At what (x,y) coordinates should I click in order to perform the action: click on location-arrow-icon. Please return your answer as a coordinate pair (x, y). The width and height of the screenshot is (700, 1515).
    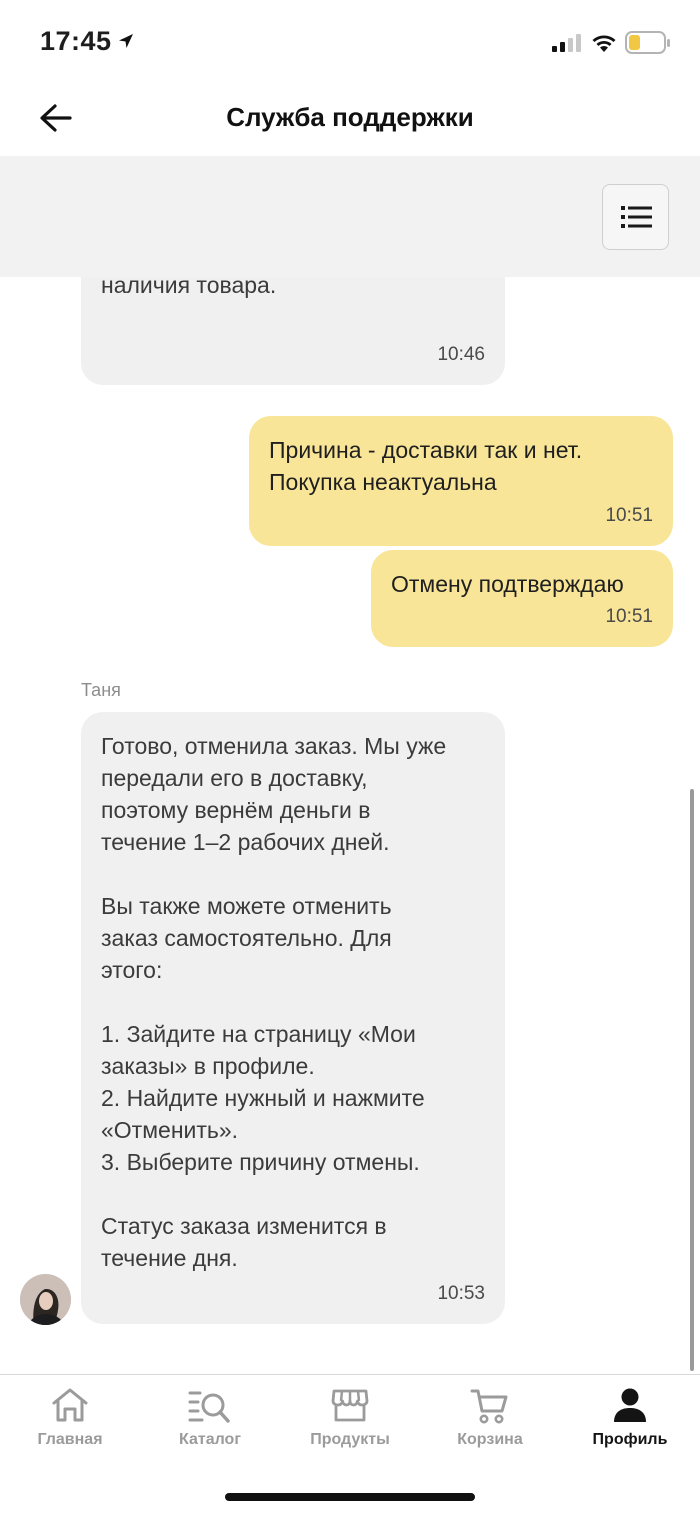
    Looking at the image, I should click on (126, 43).